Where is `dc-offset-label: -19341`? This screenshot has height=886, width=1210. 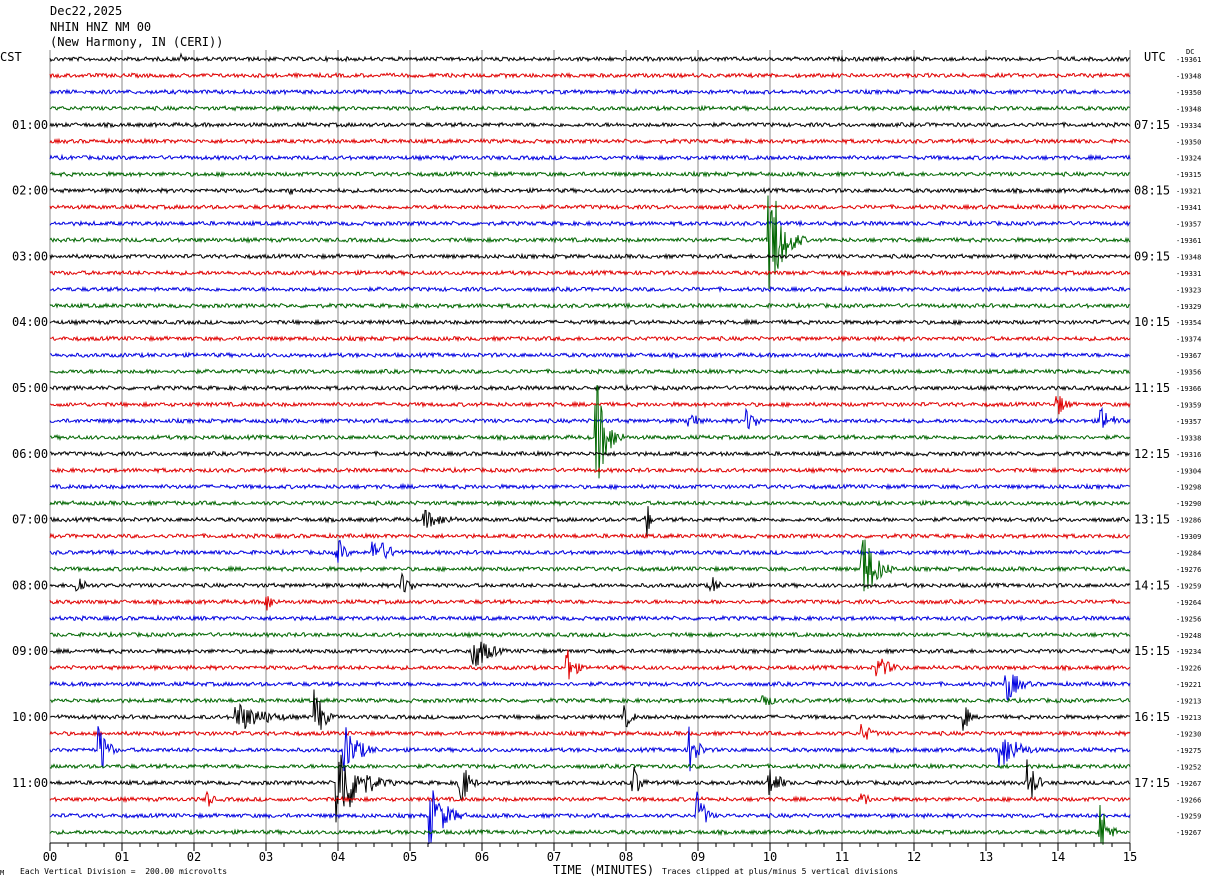 dc-offset-label: -19341 is located at coordinates (1188, 208).